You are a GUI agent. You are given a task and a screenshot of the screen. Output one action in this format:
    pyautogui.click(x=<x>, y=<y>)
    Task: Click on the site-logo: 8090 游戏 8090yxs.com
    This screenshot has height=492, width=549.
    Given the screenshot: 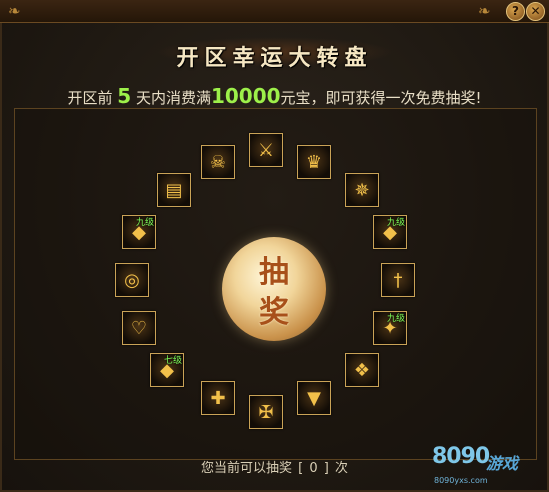 What is the action you would take?
    pyautogui.click(x=487, y=466)
    